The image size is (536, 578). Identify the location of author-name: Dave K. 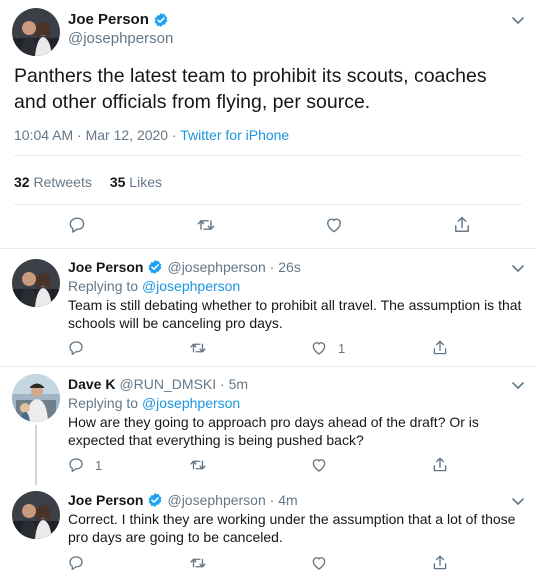
(91, 384).